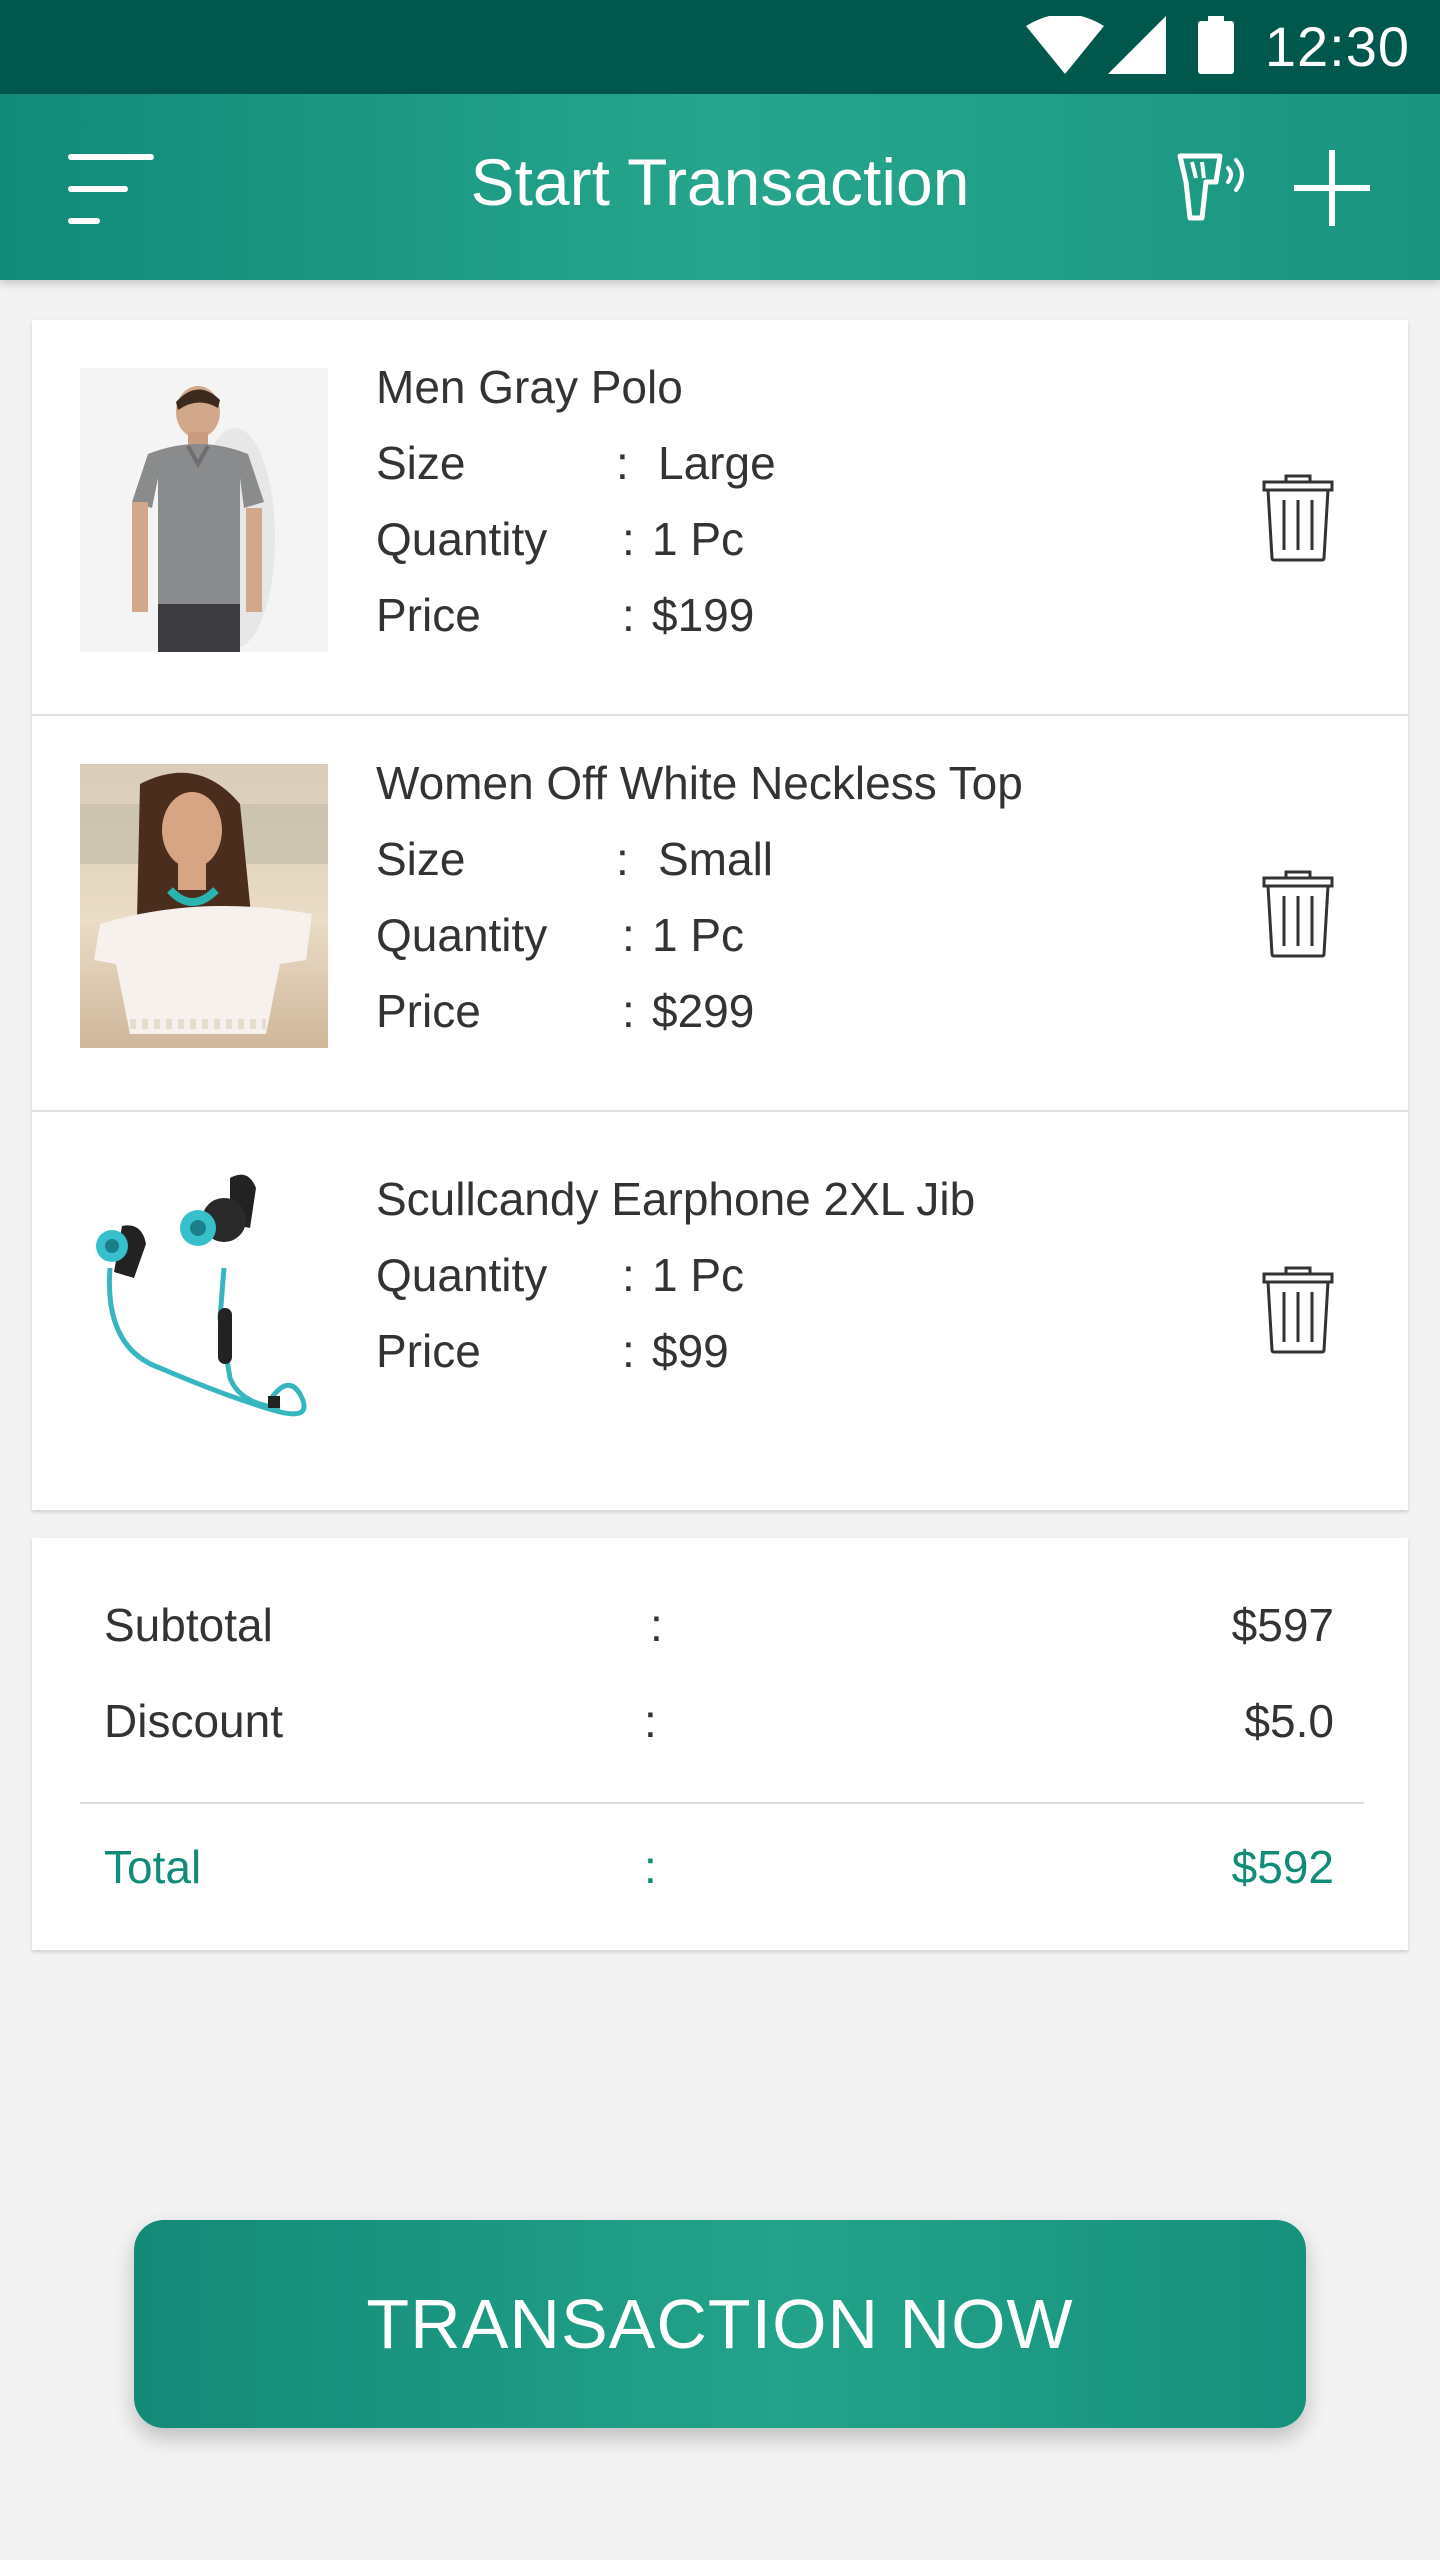 This screenshot has height=2560, width=1440. Describe the element at coordinates (719, 1625) in the screenshot. I see `subtotal-row: Subtotal : $597` at that location.